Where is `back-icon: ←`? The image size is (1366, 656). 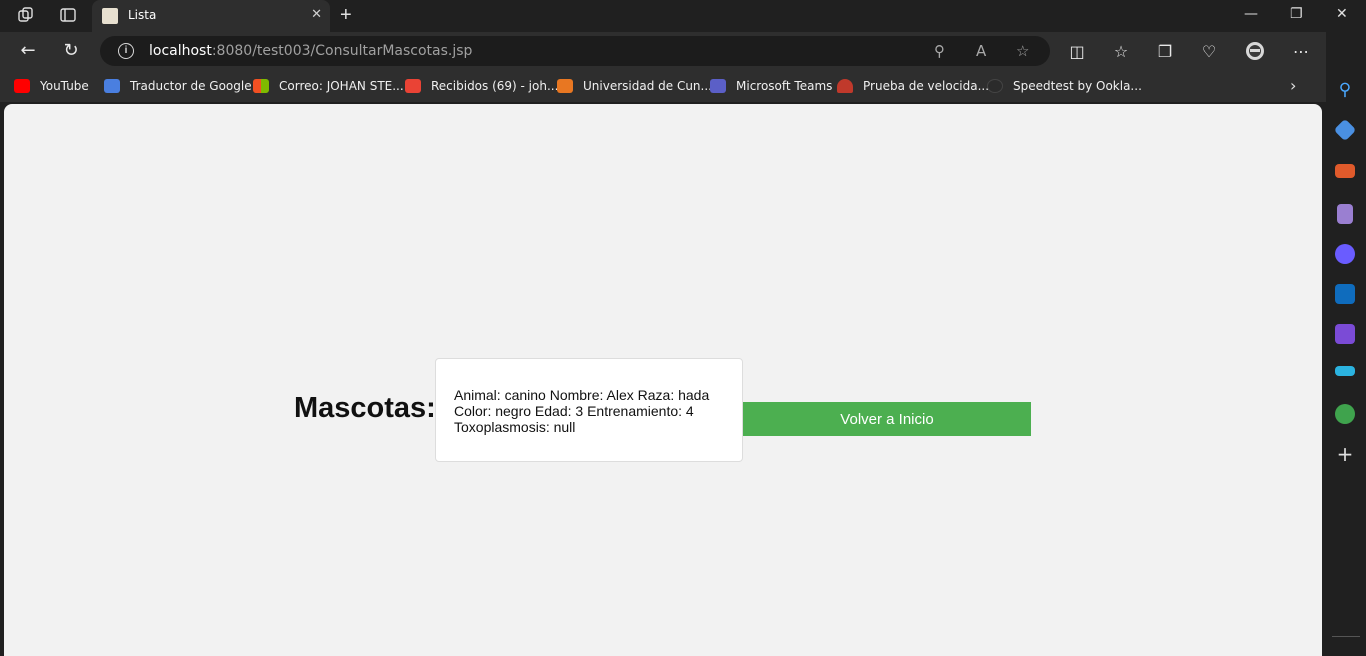
back-icon: ← is located at coordinates (28, 51).